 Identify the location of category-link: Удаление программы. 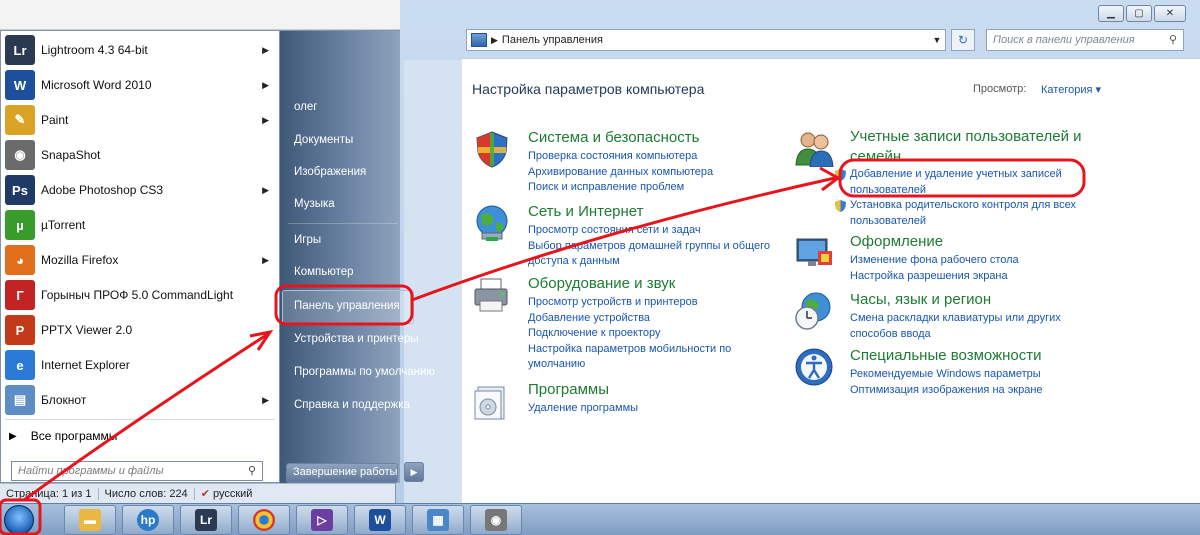
(583, 409).